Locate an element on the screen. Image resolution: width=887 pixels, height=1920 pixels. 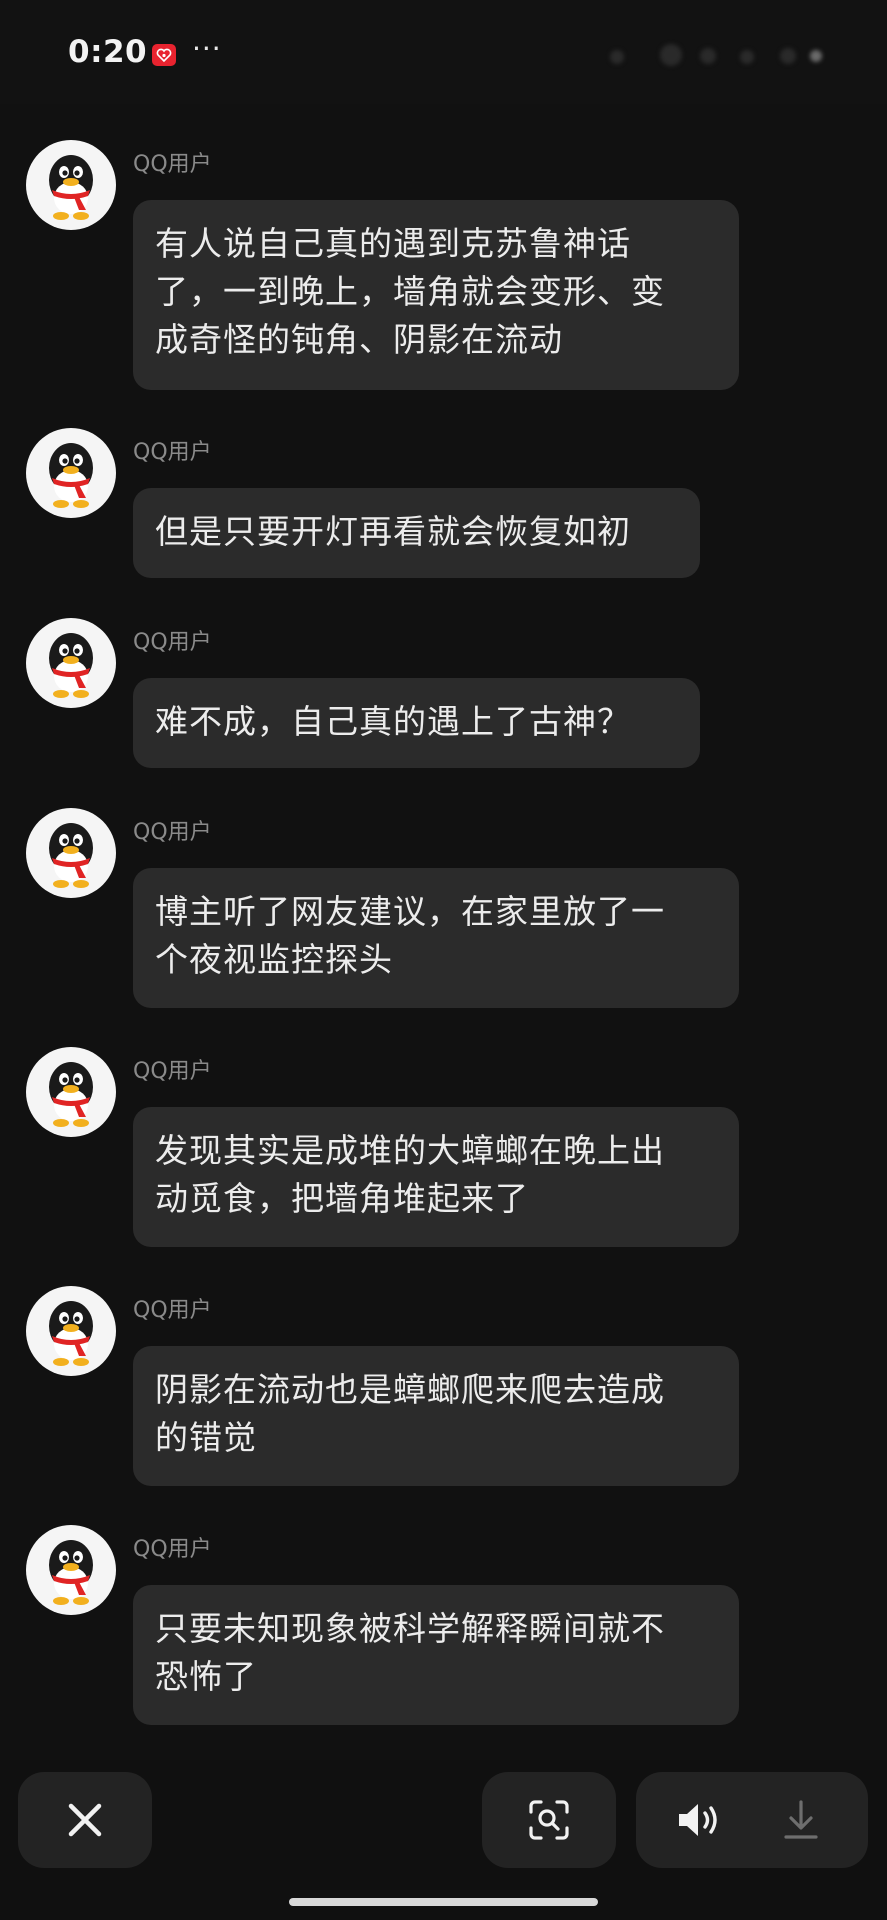
message-bubble: 博主听了网友建议，在家里放了一 个夜视监控探头 is located at coordinates (436, 938).